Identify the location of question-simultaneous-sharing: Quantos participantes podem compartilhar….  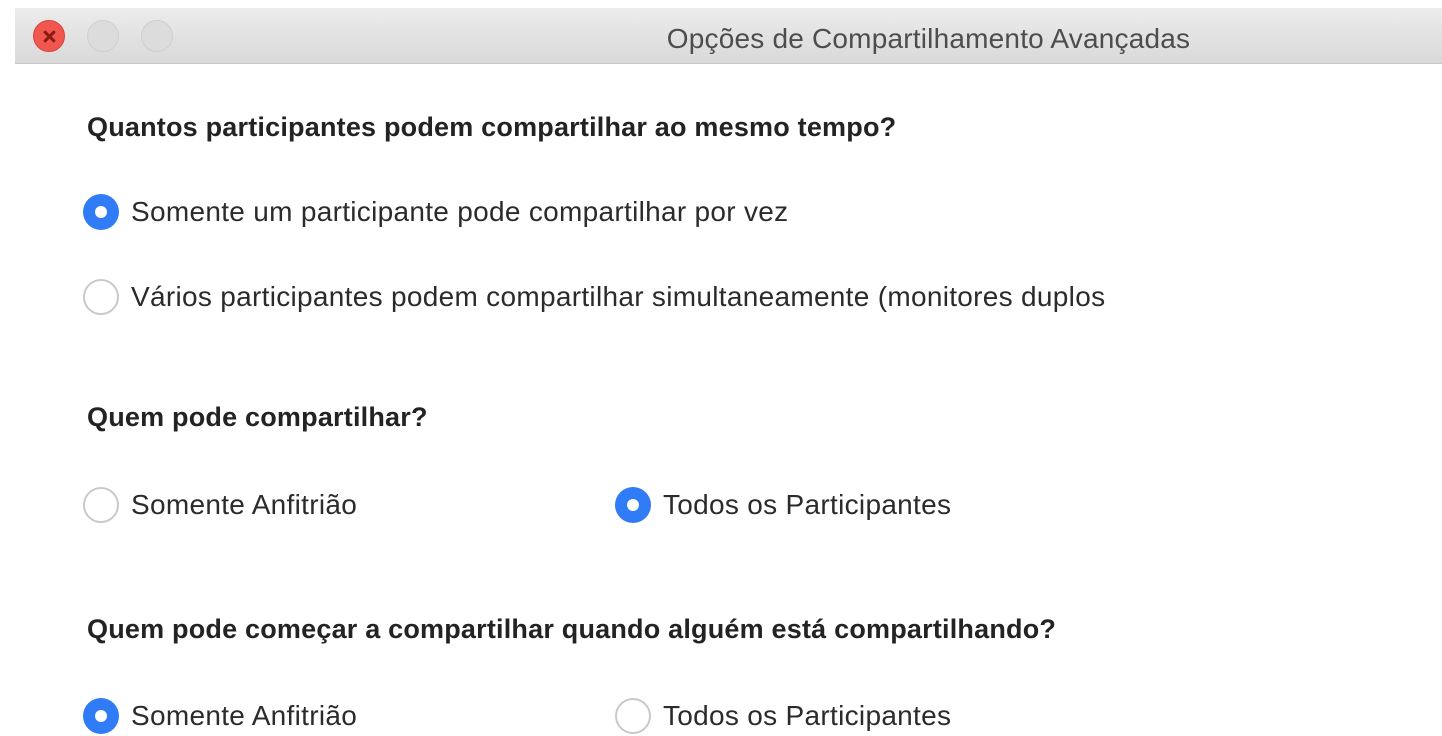
(492, 127).